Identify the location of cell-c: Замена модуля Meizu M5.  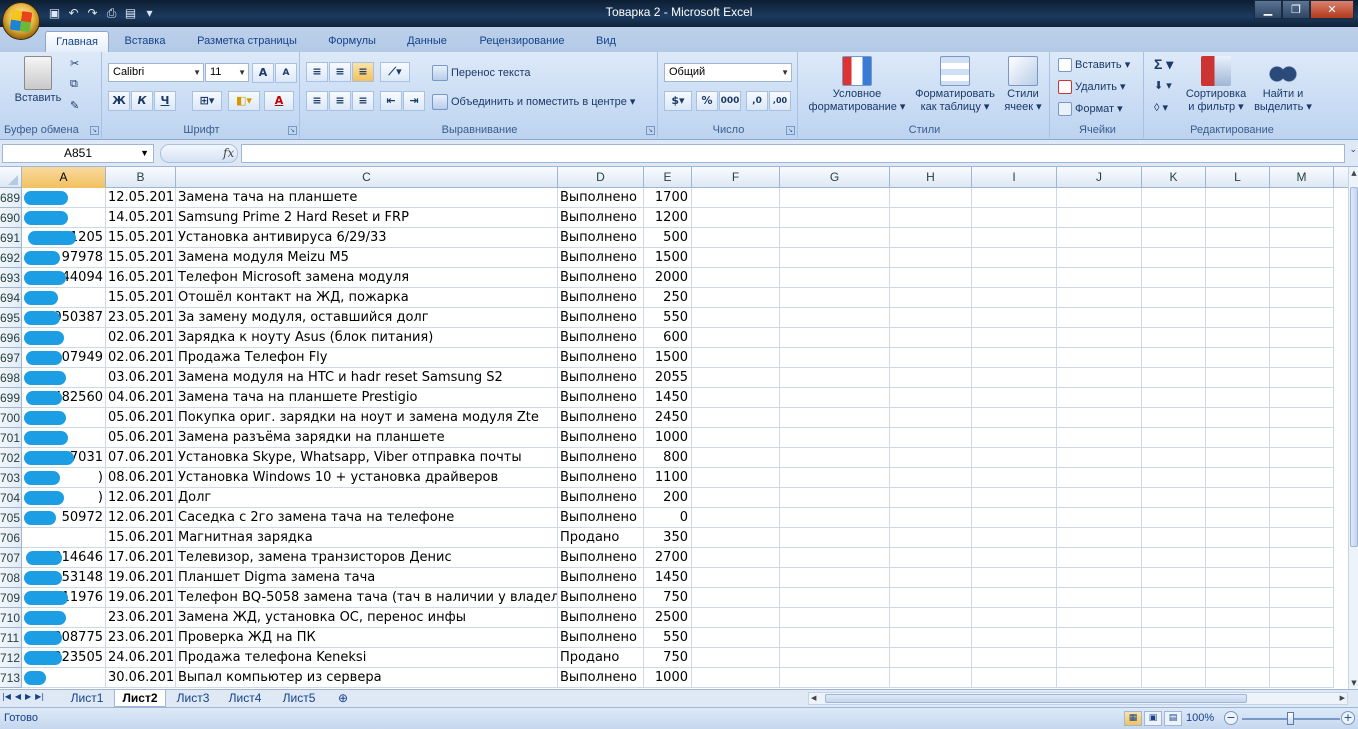
(367, 258).